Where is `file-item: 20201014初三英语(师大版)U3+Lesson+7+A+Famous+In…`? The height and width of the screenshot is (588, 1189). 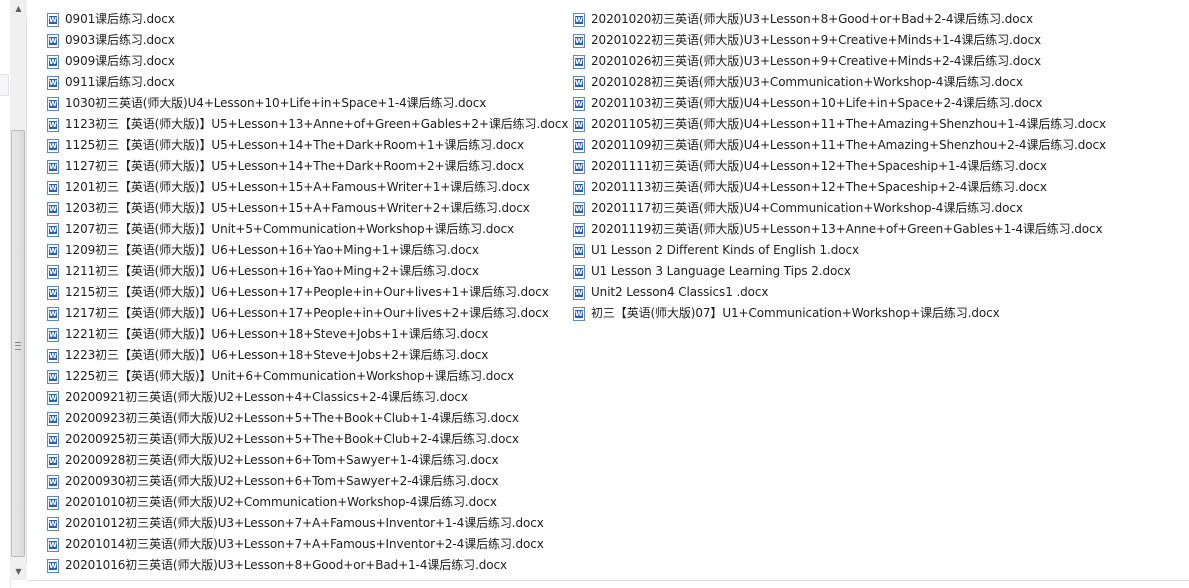 file-item: 20201014初三英语(师大版)U3+Lesson+7+A+Famous+In… is located at coordinates (307, 544).